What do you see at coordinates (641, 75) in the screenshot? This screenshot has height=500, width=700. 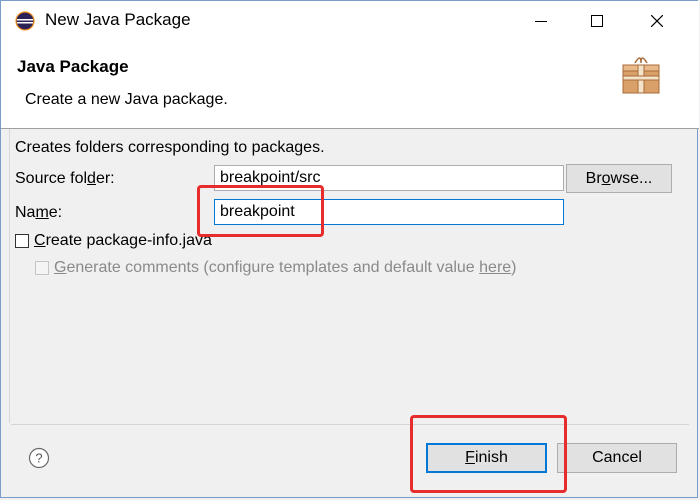 I see `package-icon` at bounding box center [641, 75].